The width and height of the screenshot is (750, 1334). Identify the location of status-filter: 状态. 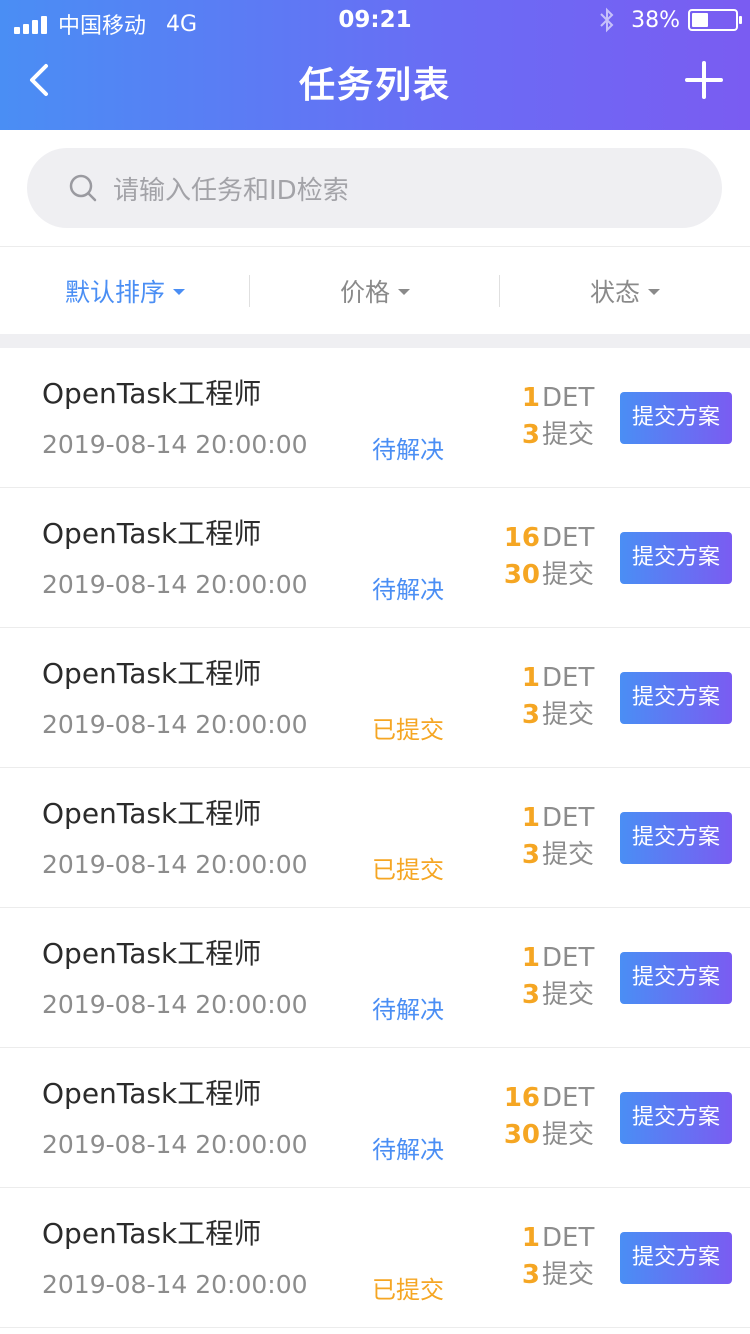
(625, 291).